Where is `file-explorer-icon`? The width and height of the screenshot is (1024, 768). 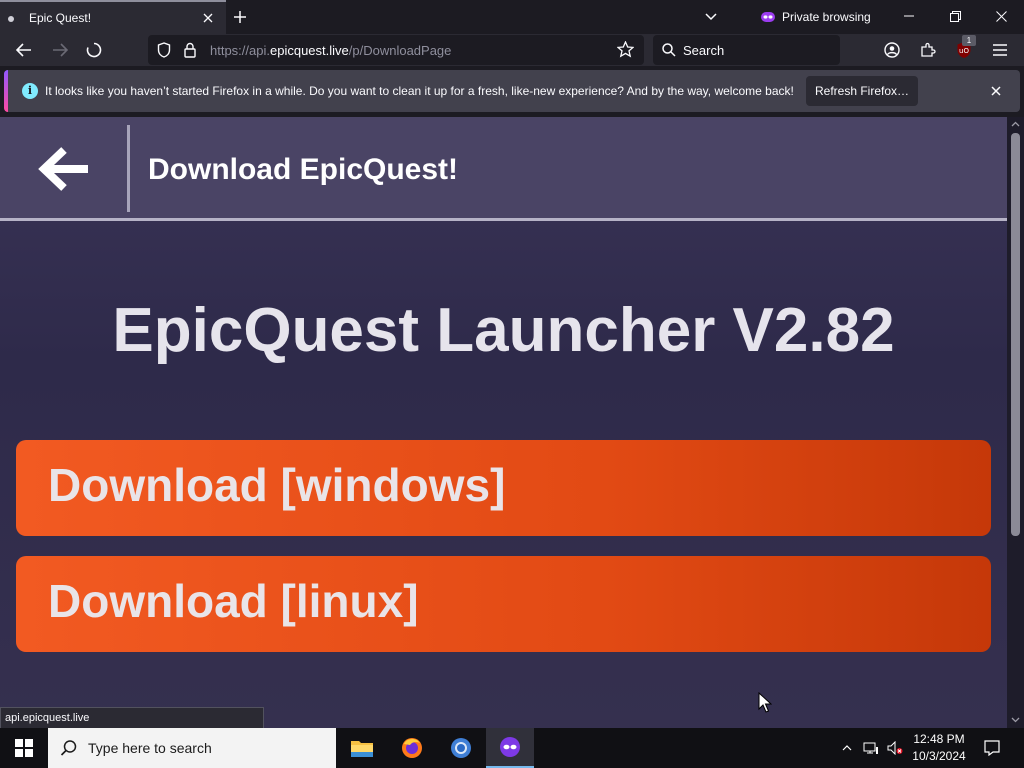
file-explorer-icon is located at coordinates (362, 748).